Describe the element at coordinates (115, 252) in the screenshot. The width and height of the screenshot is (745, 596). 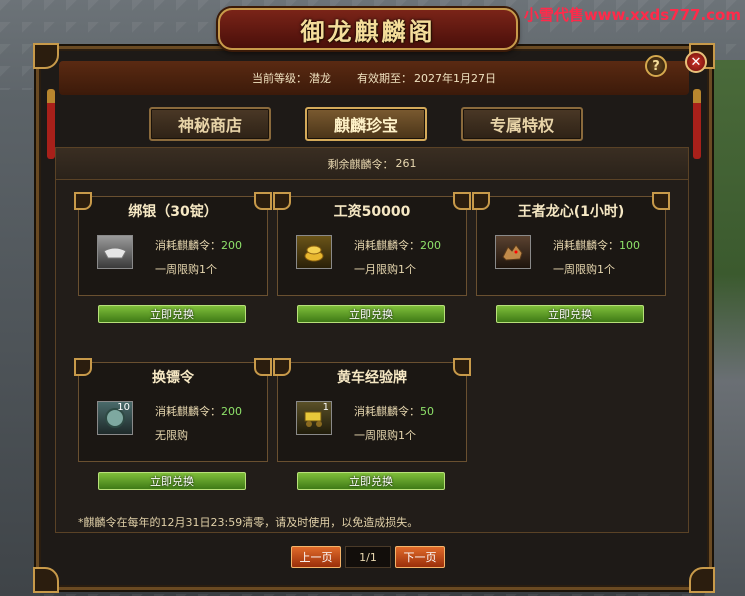
I see `silver-ingot-icon` at that location.